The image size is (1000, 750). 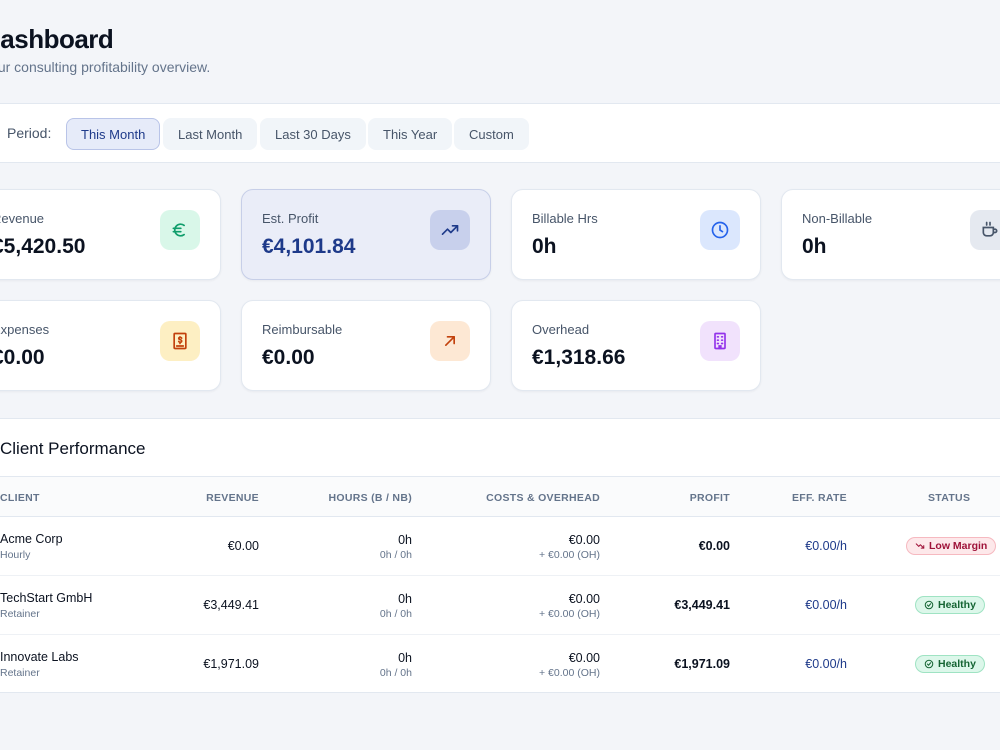 What do you see at coordinates (410, 134) in the screenshot?
I see `period-this-year-button: This Year` at bounding box center [410, 134].